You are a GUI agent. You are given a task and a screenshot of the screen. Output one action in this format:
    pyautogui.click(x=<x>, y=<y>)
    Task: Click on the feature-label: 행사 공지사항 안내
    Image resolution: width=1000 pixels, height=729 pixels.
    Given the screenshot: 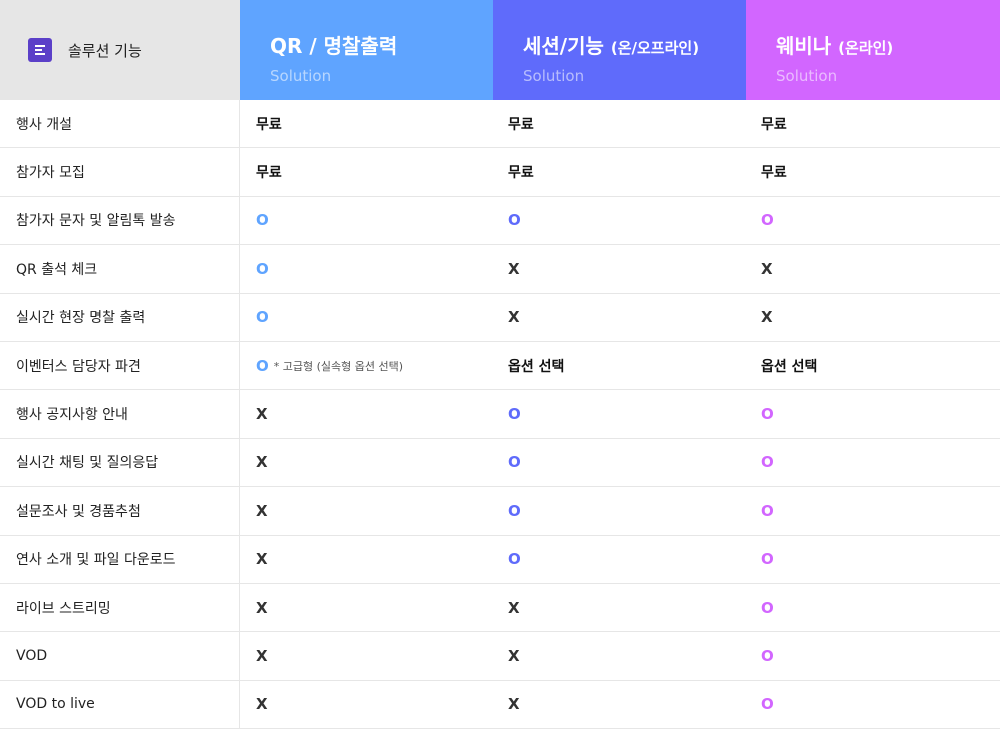 What is the action you would take?
    pyautogui.click(x=120, y=414)
    